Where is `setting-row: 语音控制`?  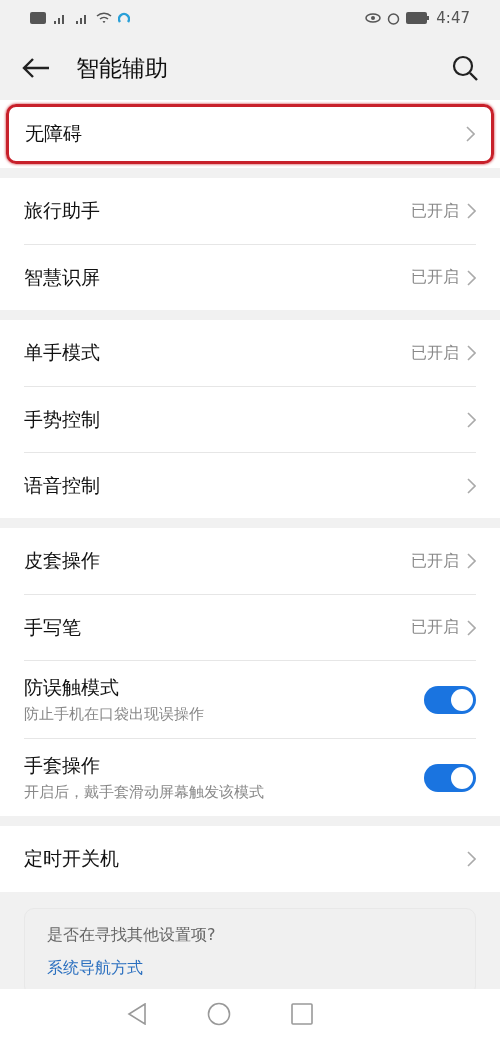
setting-row: 语音控制 is located at coordinates (250, 485).